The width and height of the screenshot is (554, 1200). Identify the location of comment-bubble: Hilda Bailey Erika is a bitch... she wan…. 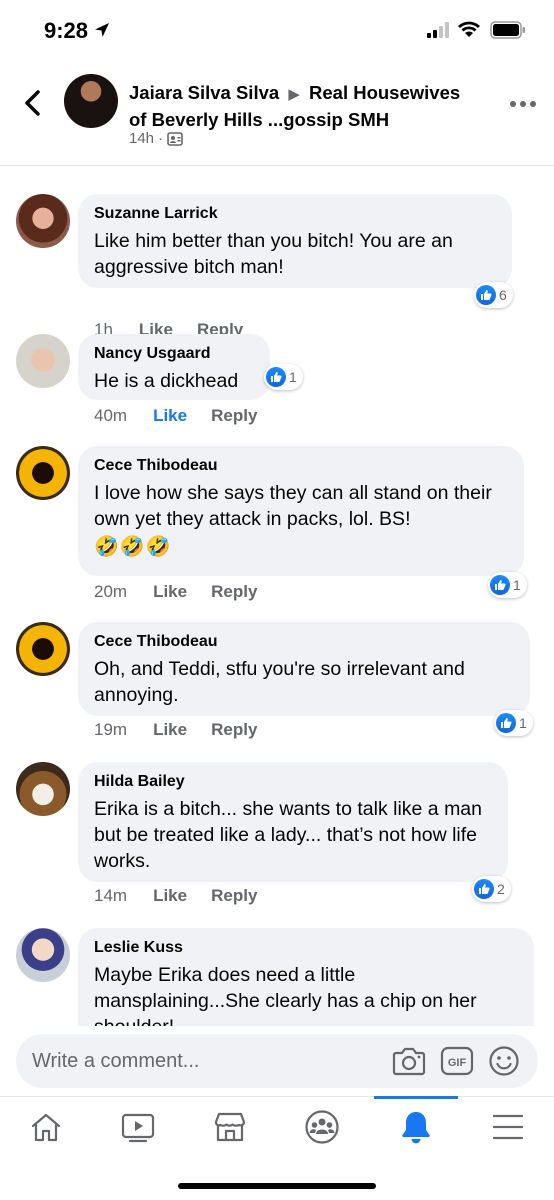
(293, 822).